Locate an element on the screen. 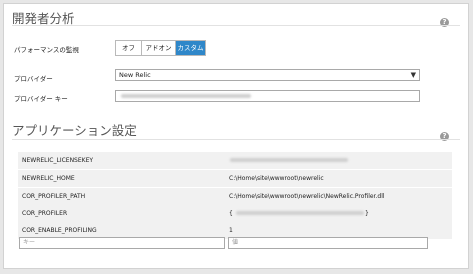 This screenshot has width=473, height=274. app-setting-row: NEWRELIC_LICENSEKEY is located at coordinates (235, 160).